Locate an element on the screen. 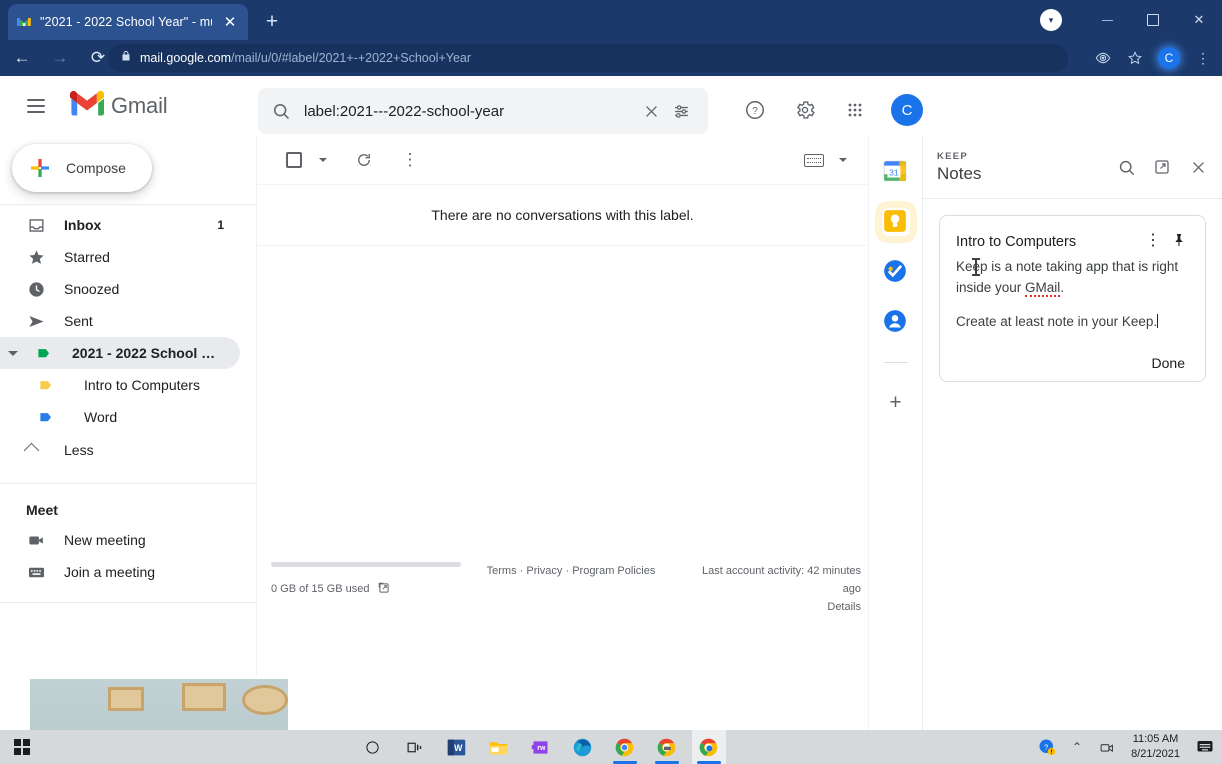 The image size is (1222, 764). sidebar-item-join-meeting: Join a meeting is located at coordinates (120, 572).